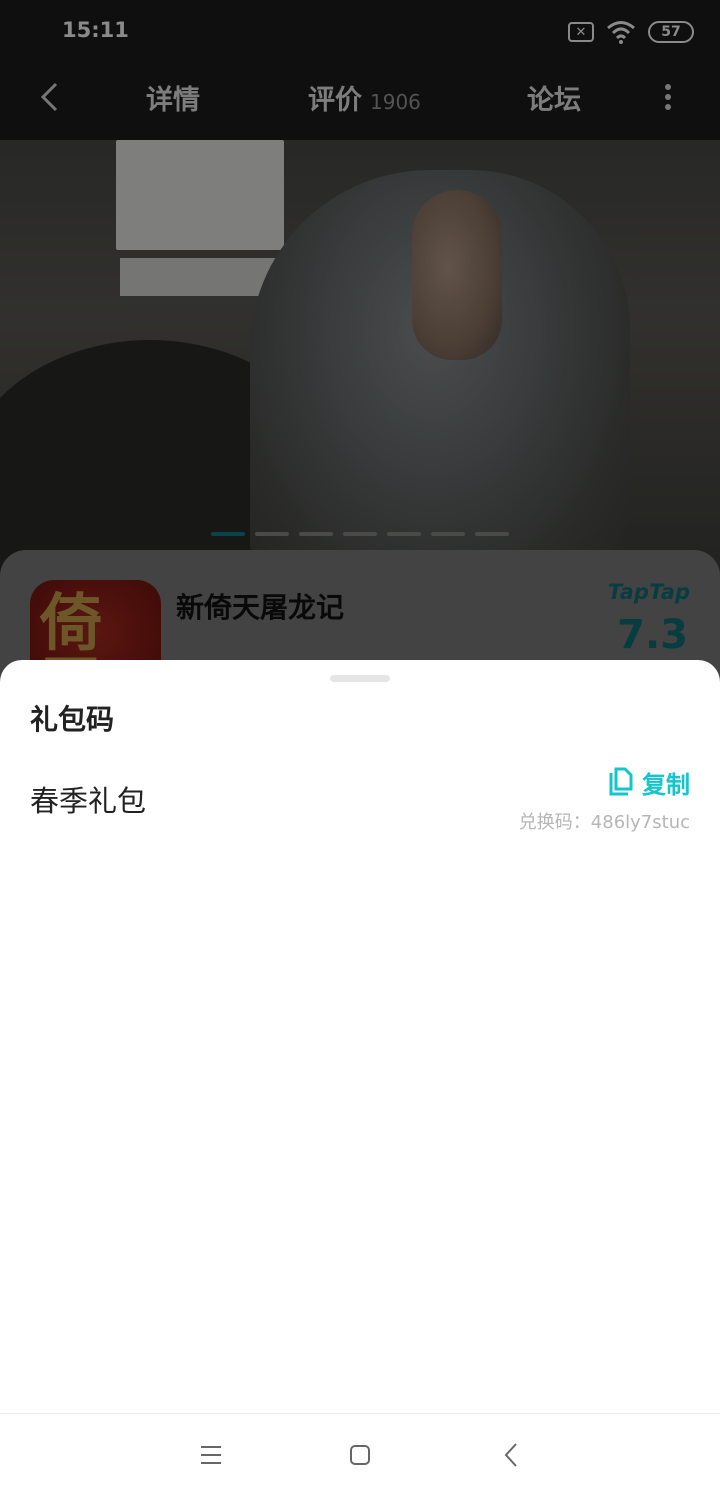  Describe the element at coordinates (72, 719) in the screenshot. I see `sheet-title: 礼包码` at that location.